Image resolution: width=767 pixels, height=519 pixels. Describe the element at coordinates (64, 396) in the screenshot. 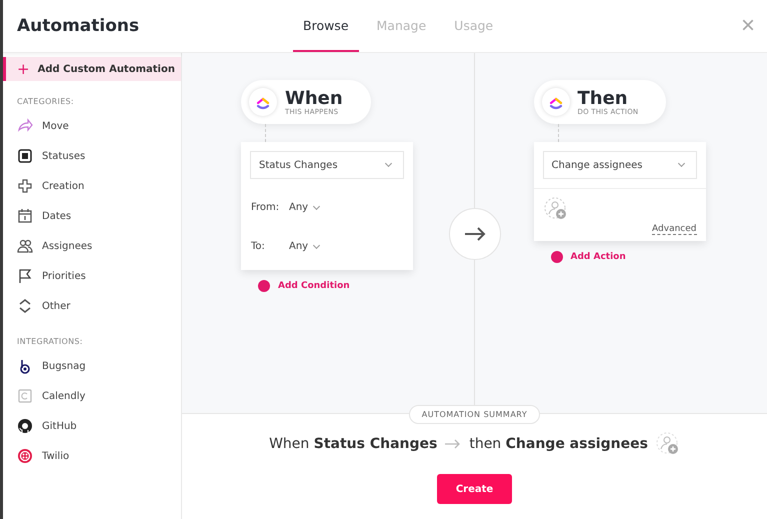

I see `category-item: Calendly` at that location.